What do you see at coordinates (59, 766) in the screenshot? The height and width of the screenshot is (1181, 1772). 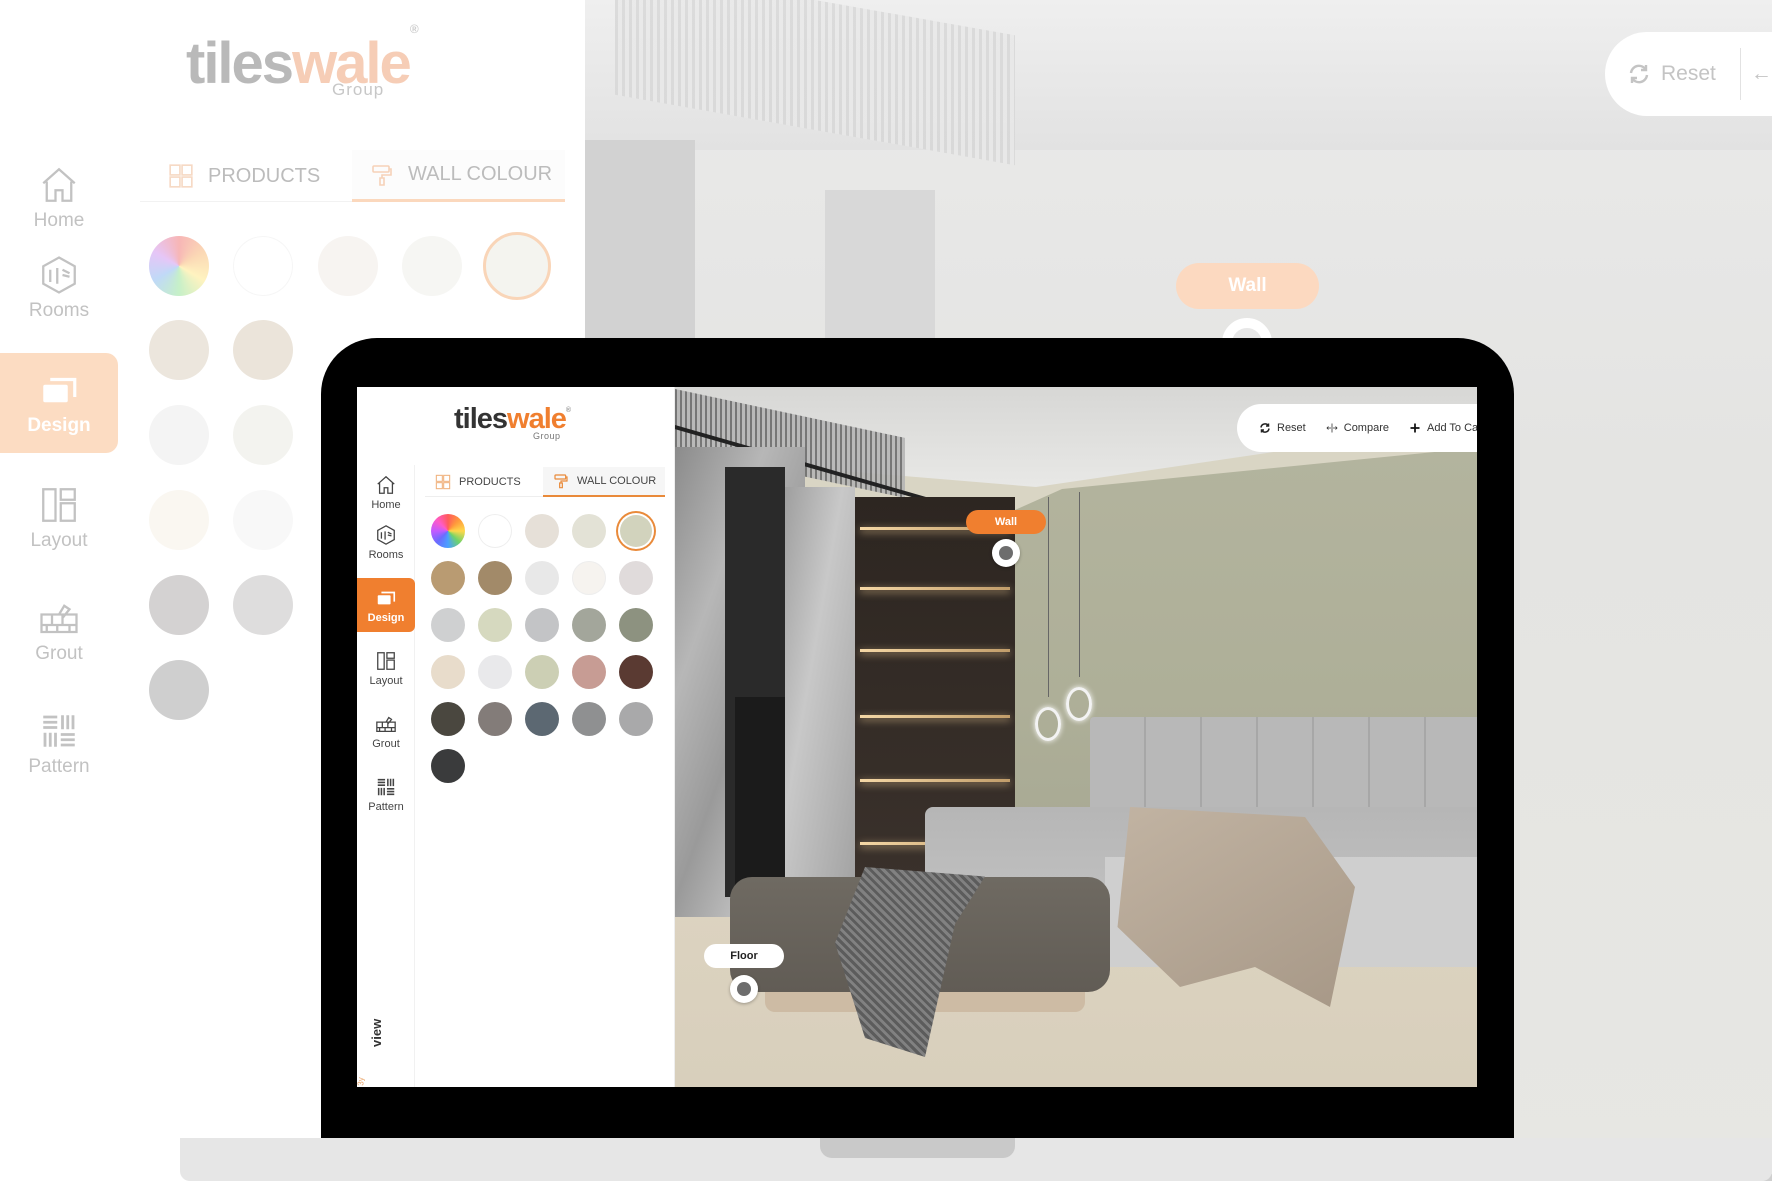 I see `rail-label: Pattern` at bounding box center [59, 766].